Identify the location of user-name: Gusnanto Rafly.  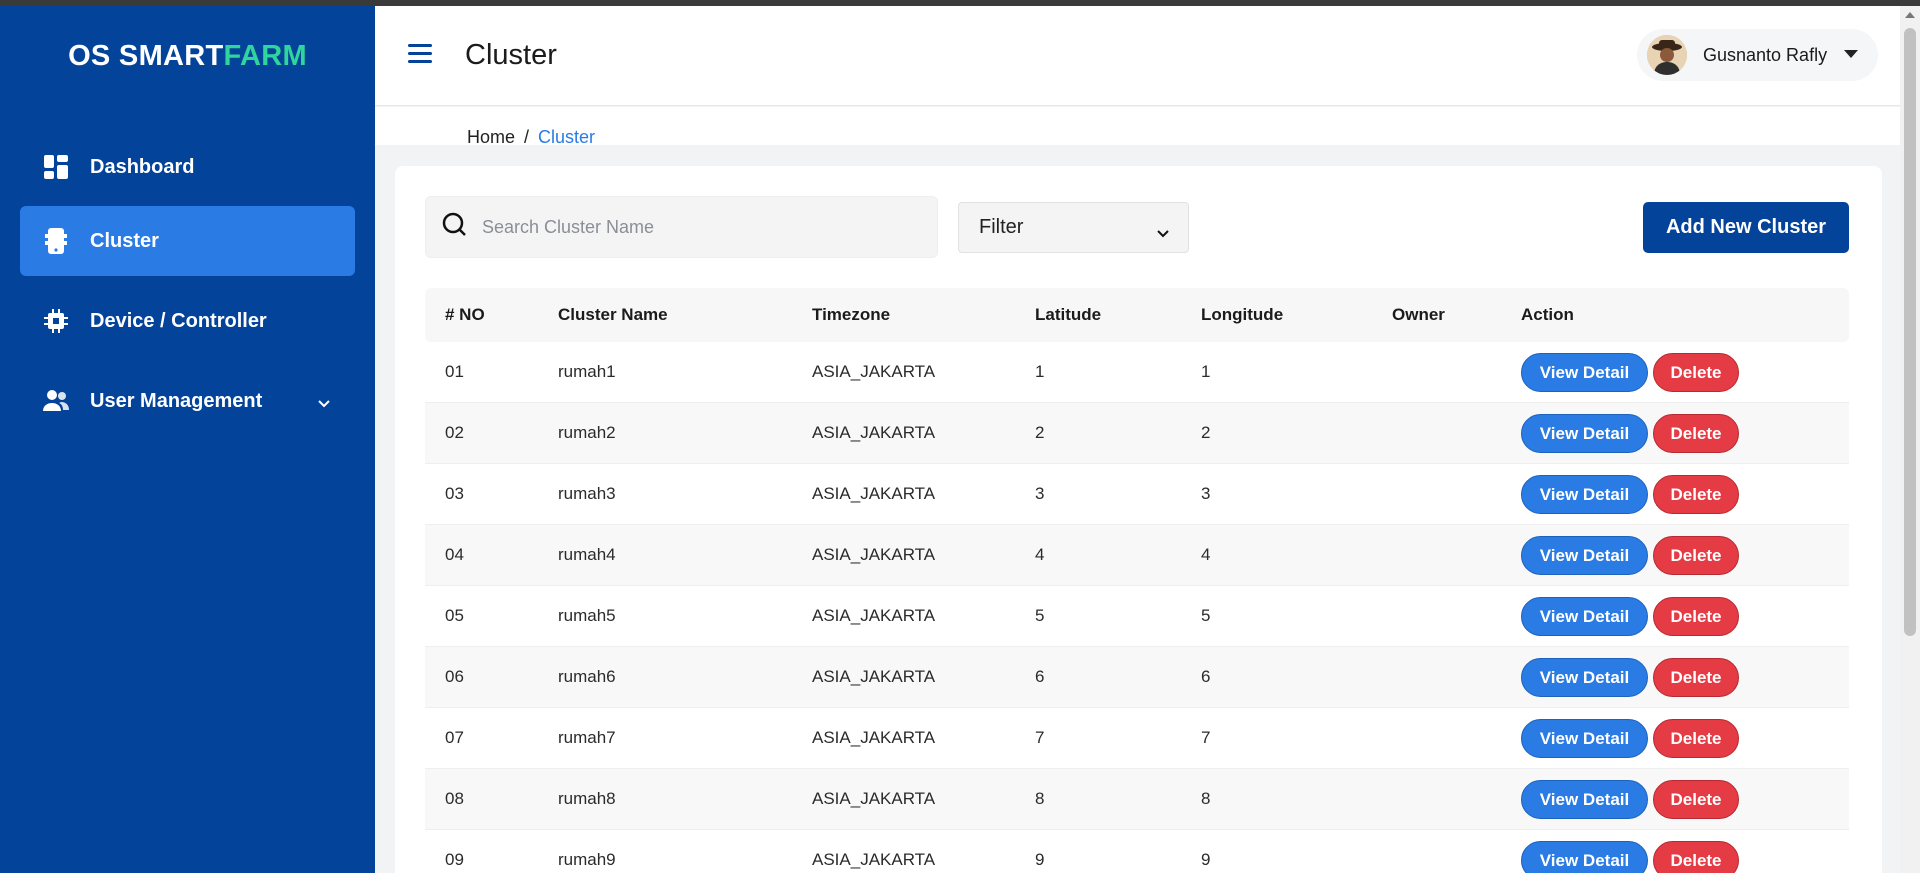
(1765, 54).